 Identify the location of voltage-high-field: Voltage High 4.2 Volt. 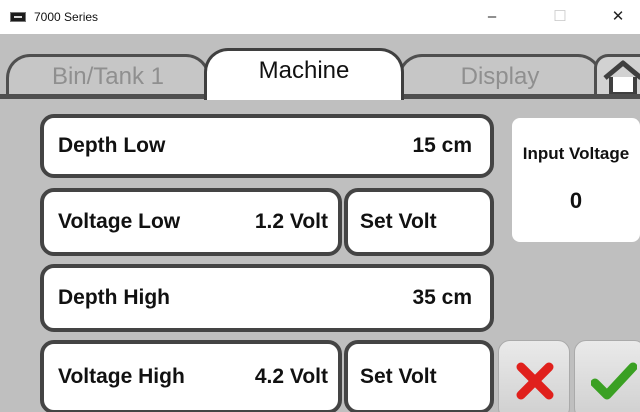
(191, 376).